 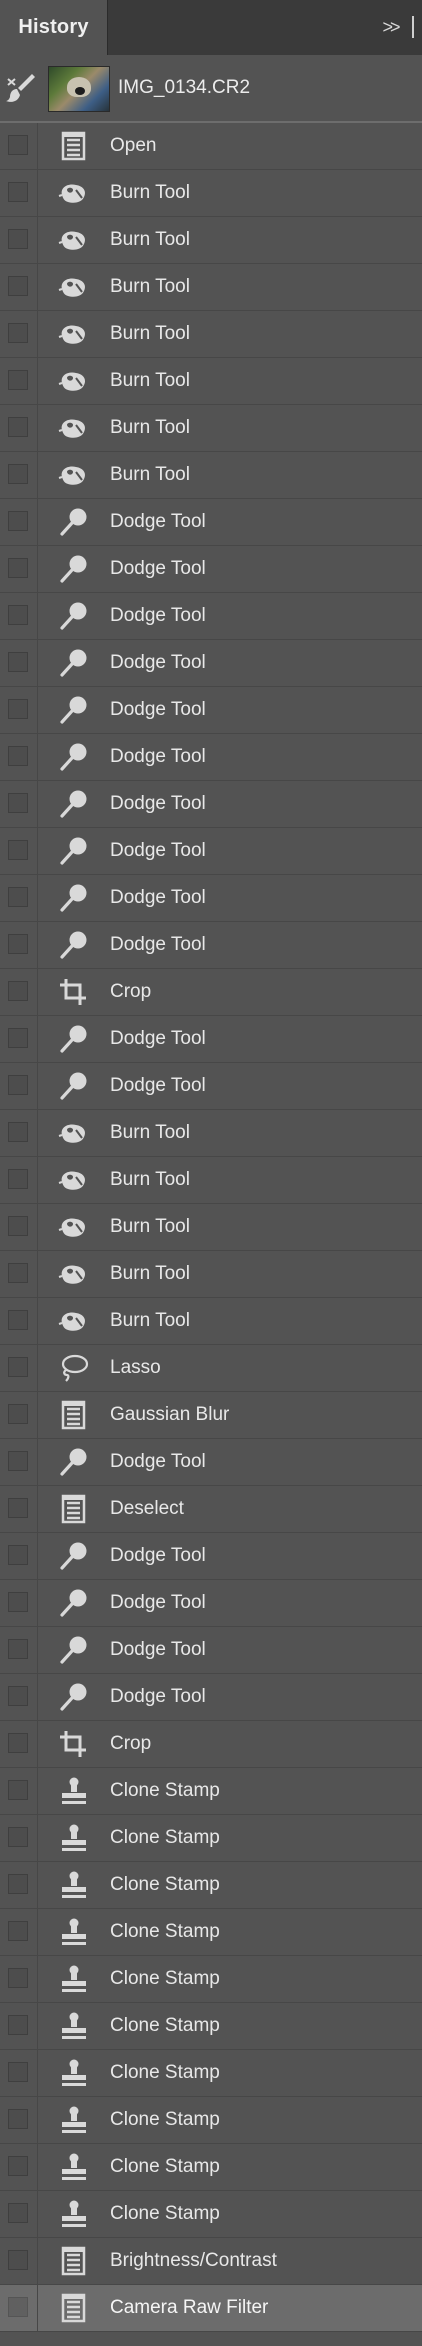 I want to click on history-state-label: Burn Tool, so click(x=150, y=239).